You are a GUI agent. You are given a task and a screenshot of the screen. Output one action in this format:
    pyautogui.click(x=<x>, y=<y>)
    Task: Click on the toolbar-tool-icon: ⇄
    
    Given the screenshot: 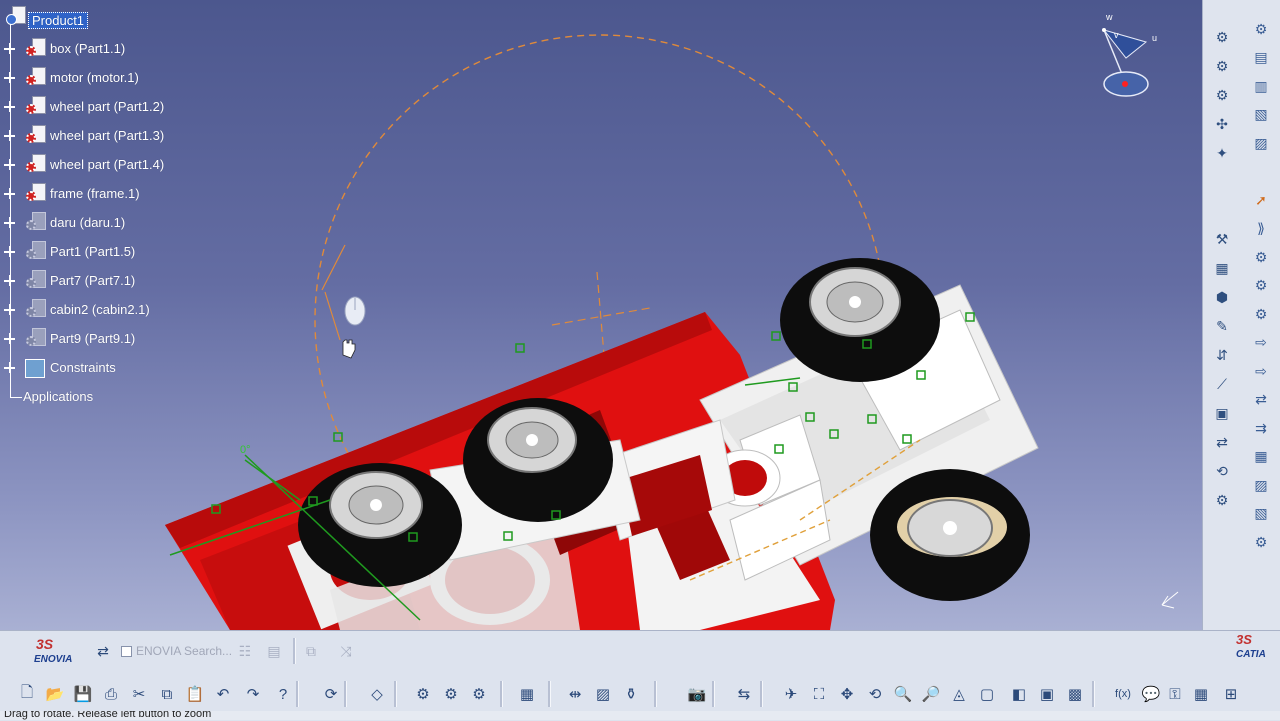 What is the action you would take?
    pyautogui.click(x=1261, y=400)
    